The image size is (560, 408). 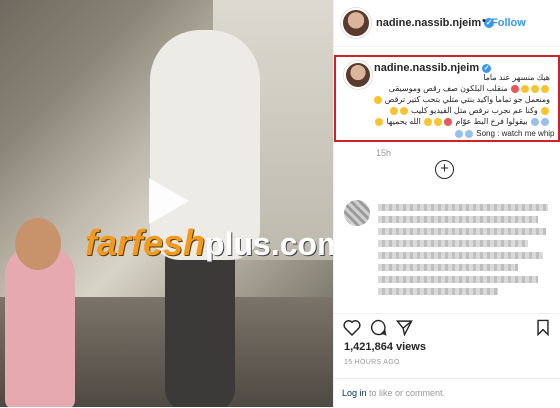 I want to click on post-header: nadine.nassib.njeim ✓ • Follow, so click(x=447, y=23).